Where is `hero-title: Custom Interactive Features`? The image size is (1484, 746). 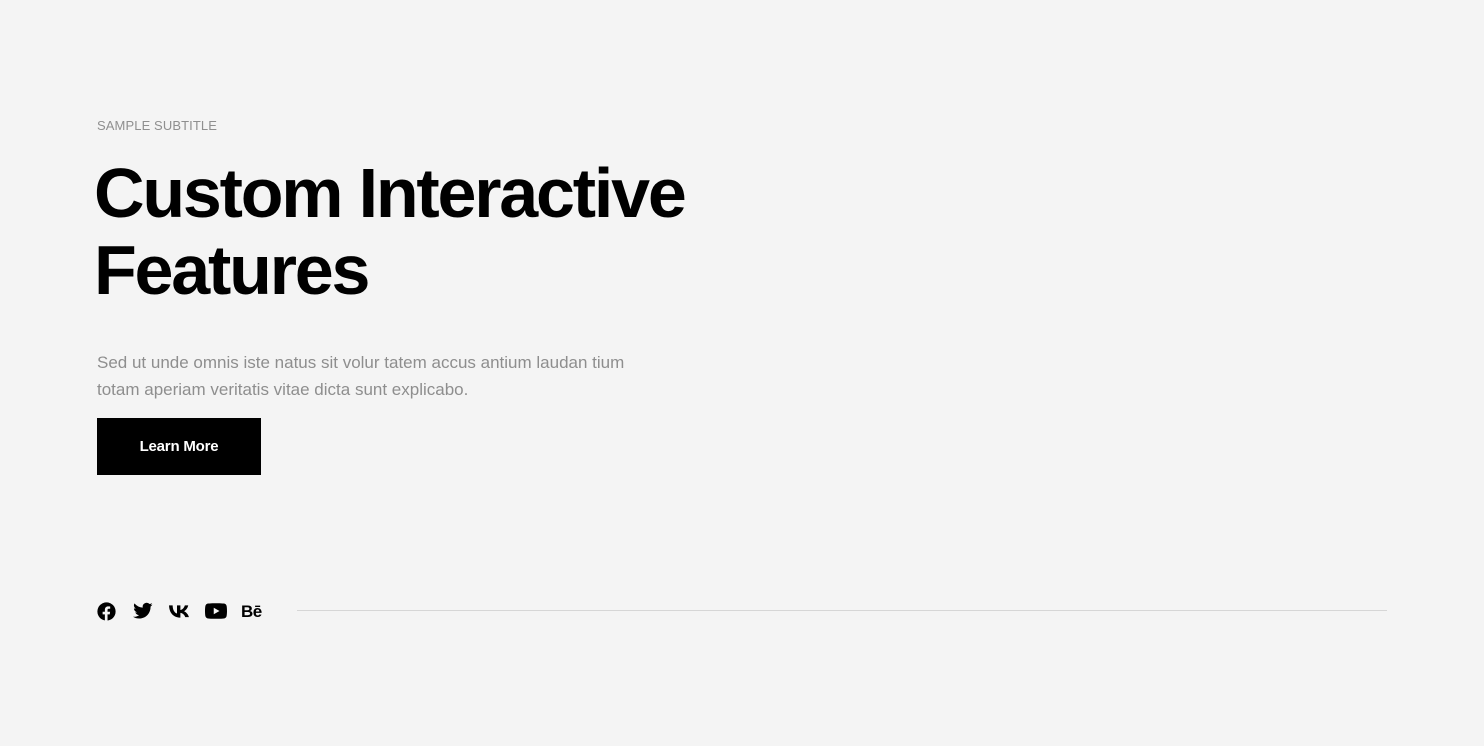
hero-title: Custom Interactive Features is located at coordinates (444, 232).